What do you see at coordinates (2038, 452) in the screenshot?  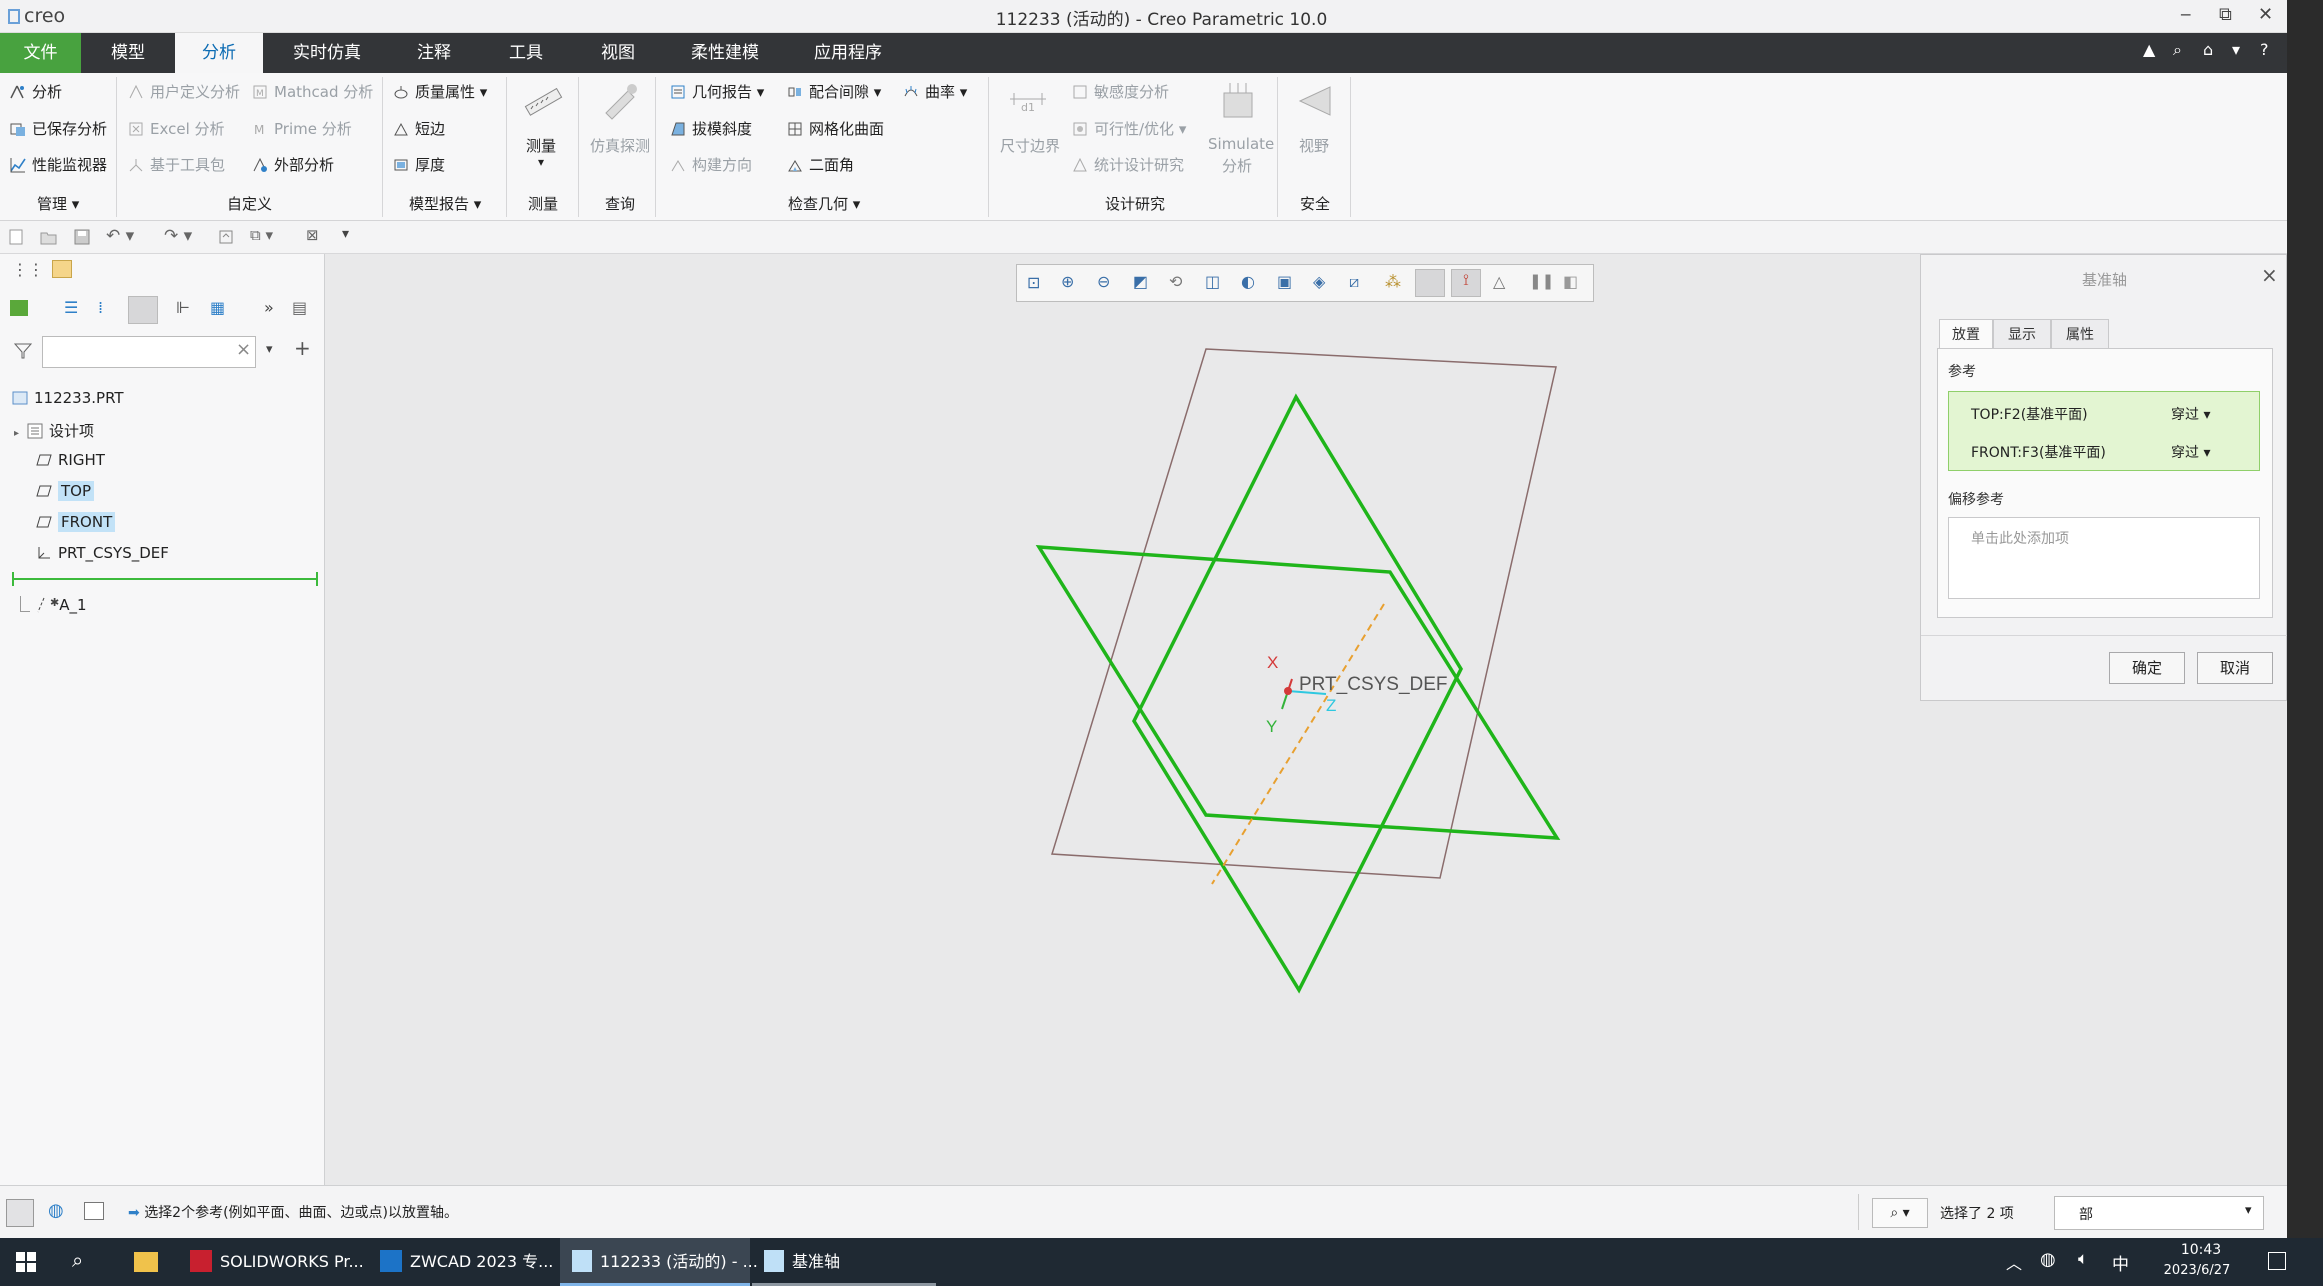 I see `reference-front: FRONT:F3(基准平面)` at bounding box center [2038, 452].